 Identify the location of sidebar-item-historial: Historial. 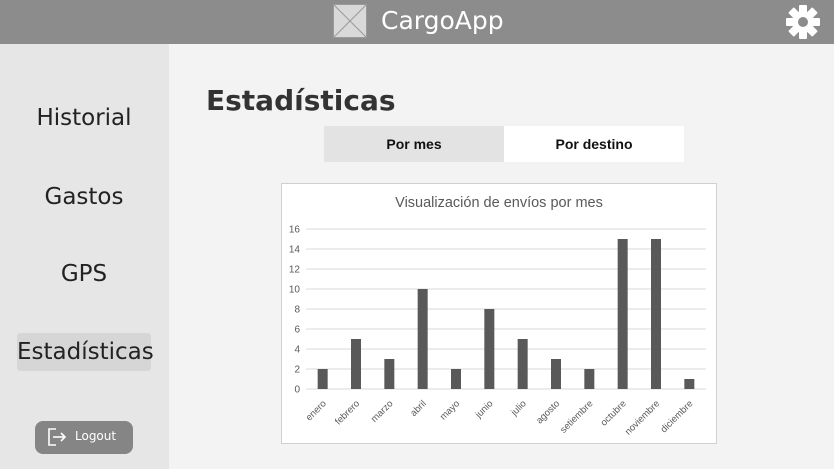
(84, 118).